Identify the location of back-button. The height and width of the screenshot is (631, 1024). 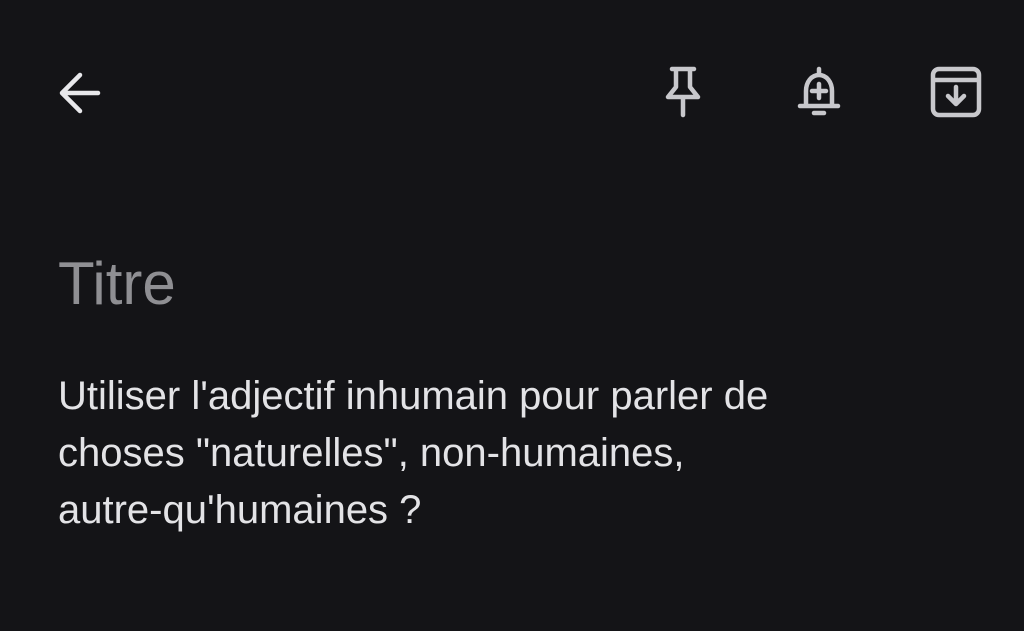
(80, 93).